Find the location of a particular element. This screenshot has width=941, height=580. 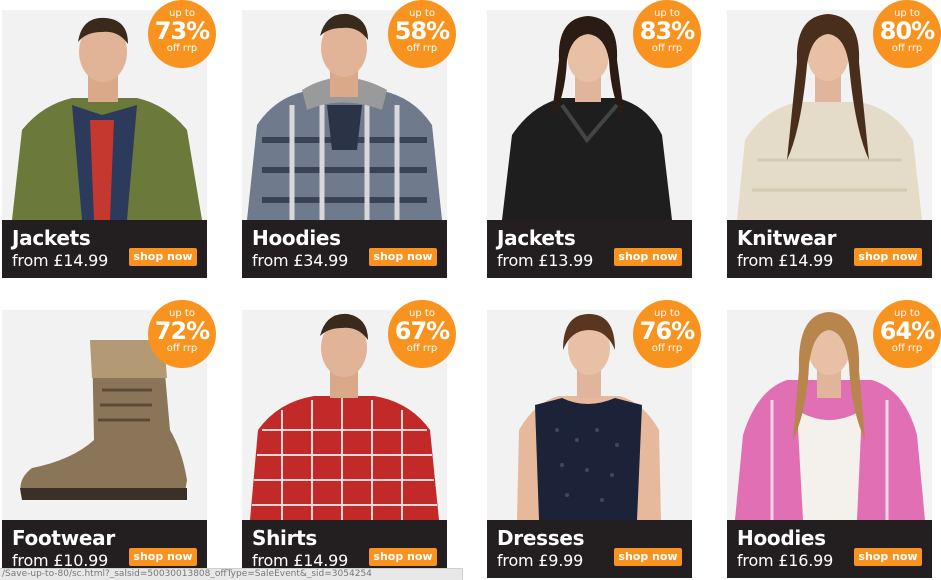

price-from: from £34.99 is located at coordinates (300, 260).